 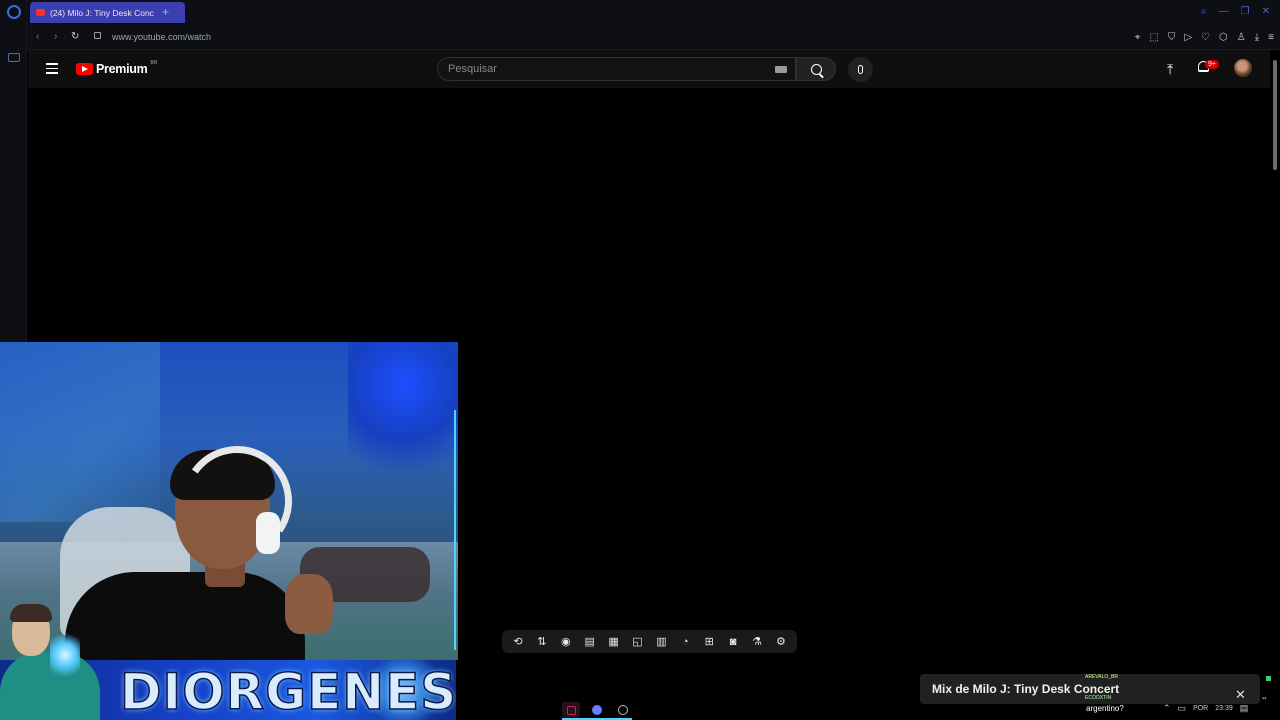 I want to click on url-field: www.youtube.com/watch, so click(x=161, y=37).